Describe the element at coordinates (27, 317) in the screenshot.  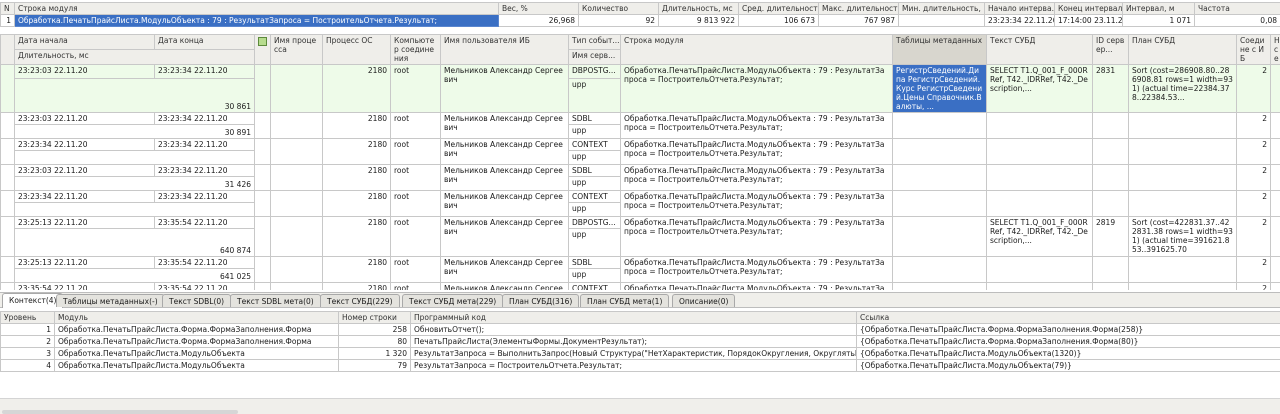
I see `context-hdr-level: Уровень` at that location.